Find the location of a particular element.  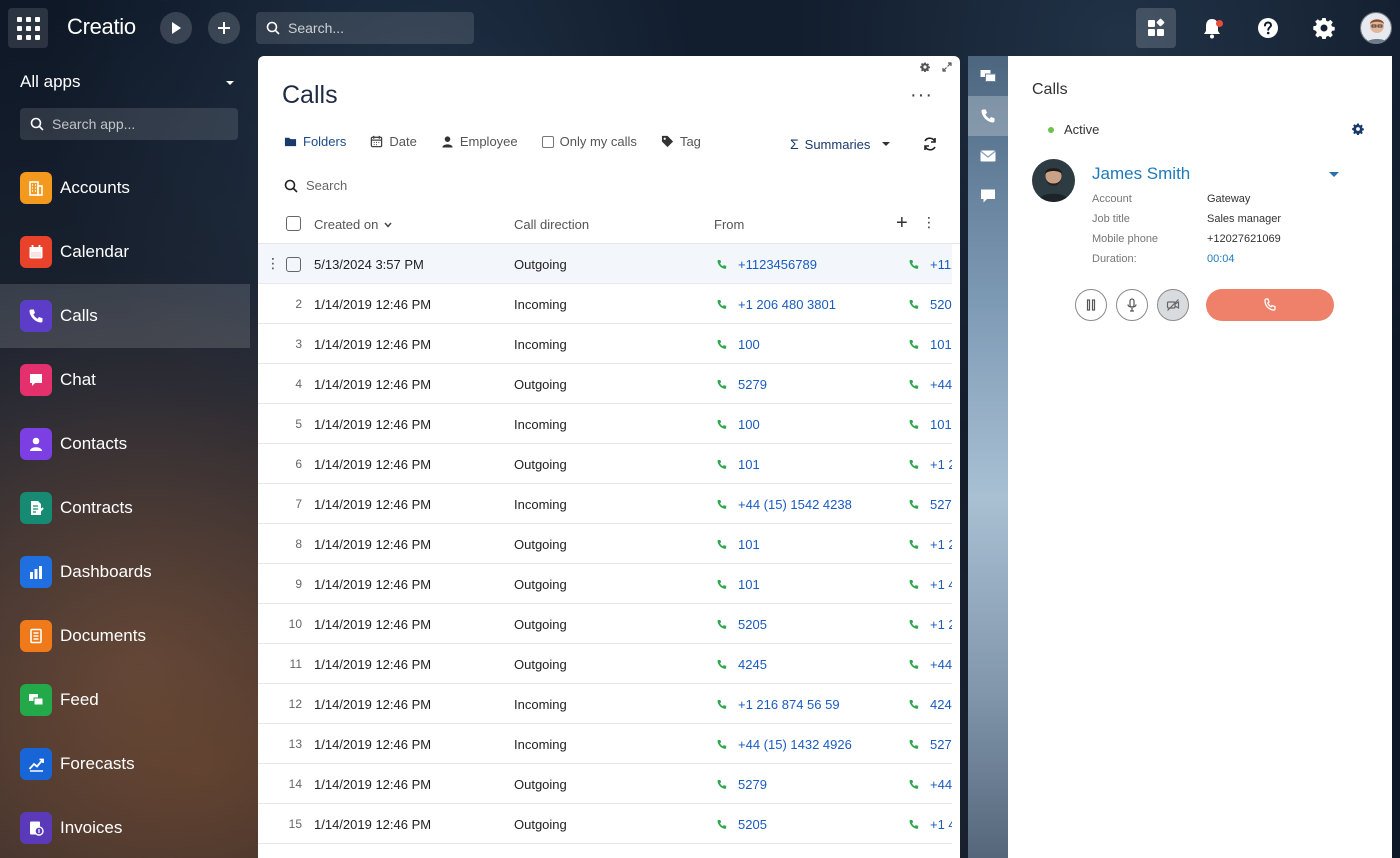

sidebar-item-documents: Documents is located at coordinates (125, 636).